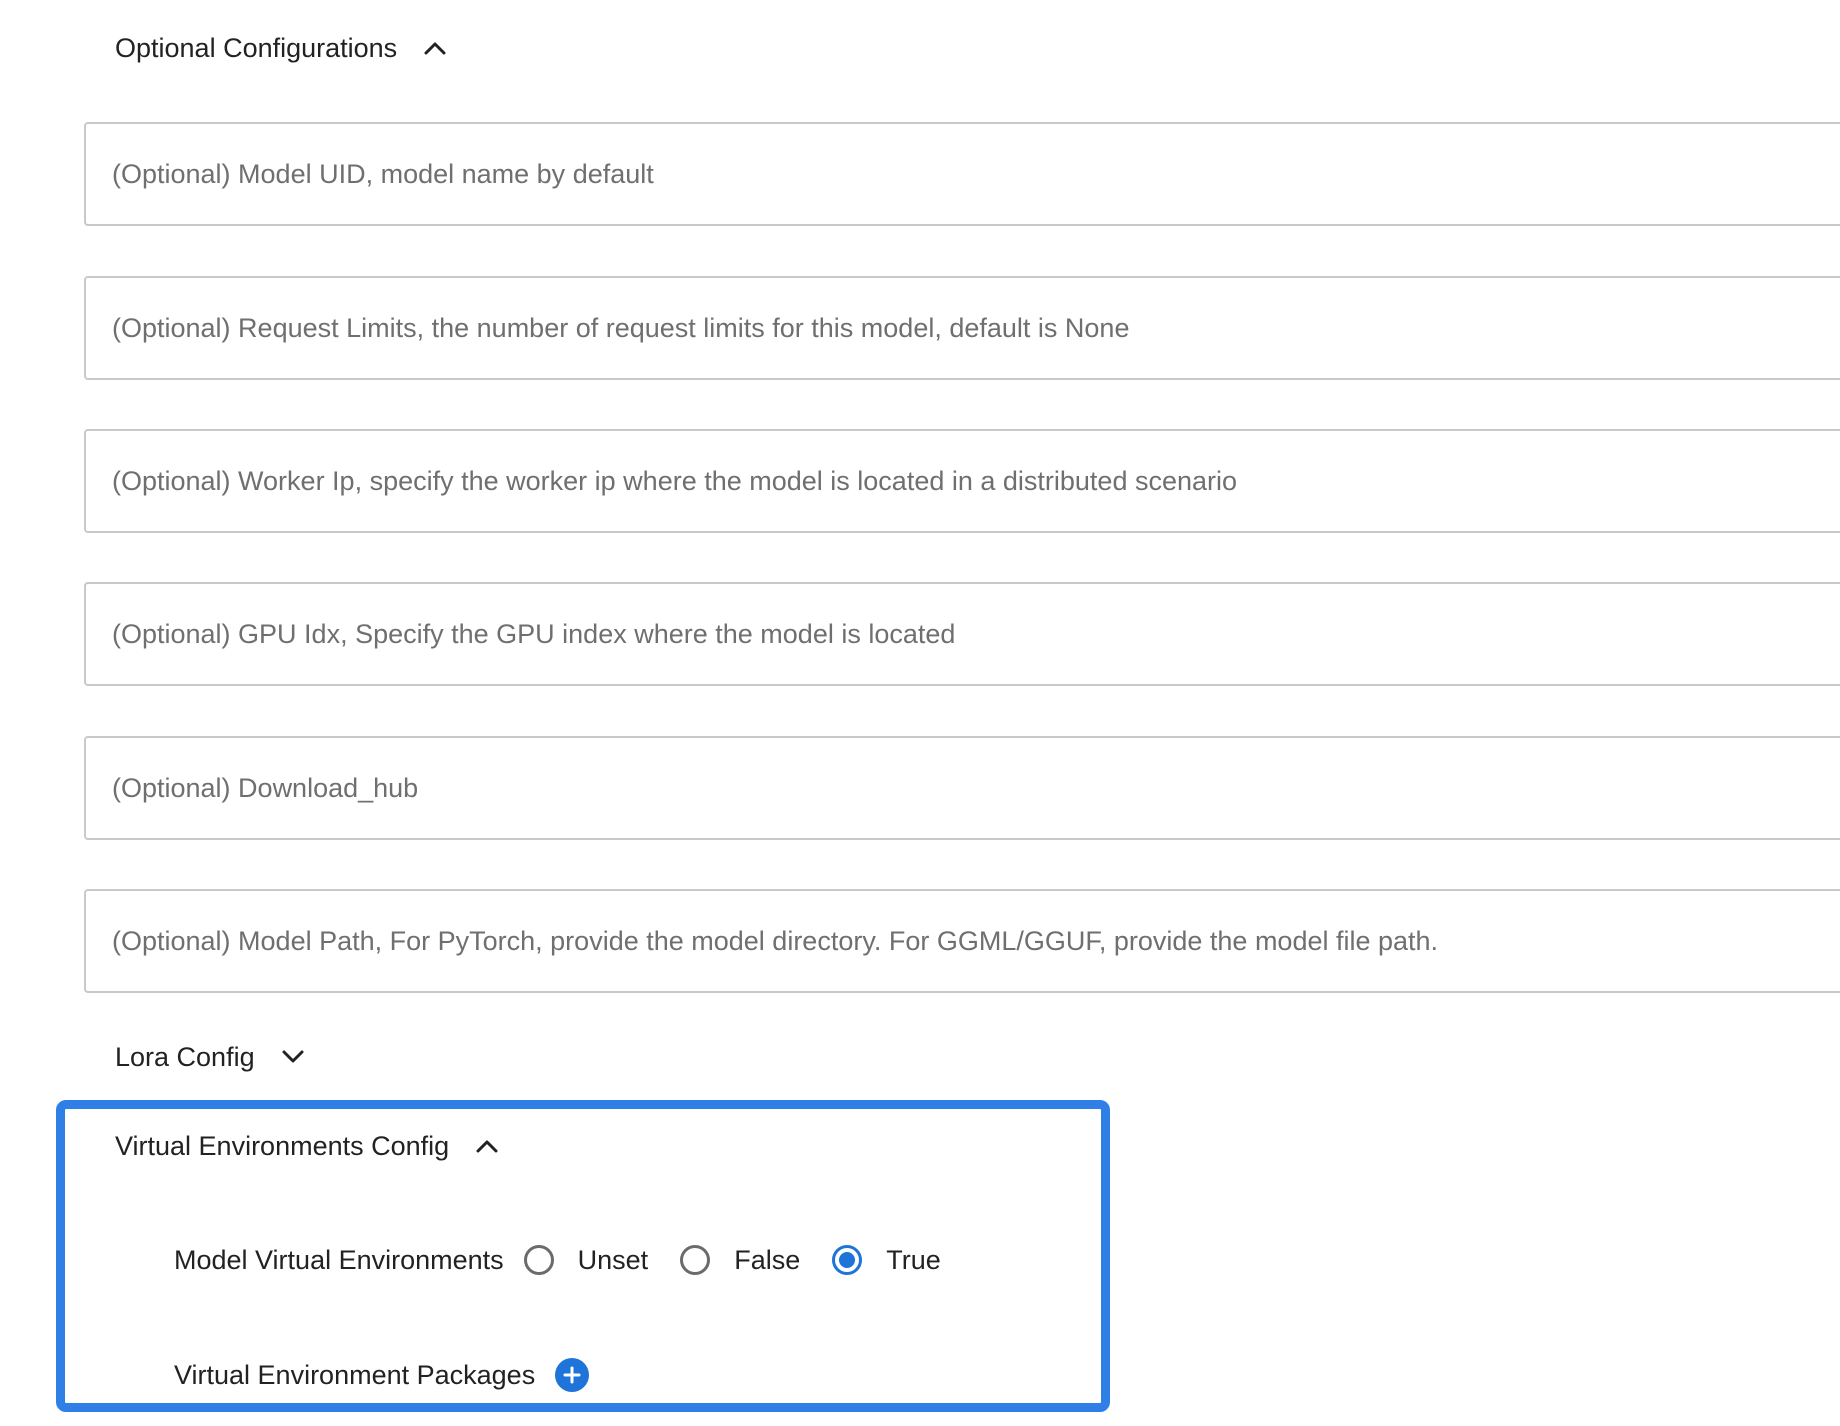 The image size is (1840, 1426). I want to click on virtual-env-packages-row: Virtual Environment Packages, so click(382, 1375).